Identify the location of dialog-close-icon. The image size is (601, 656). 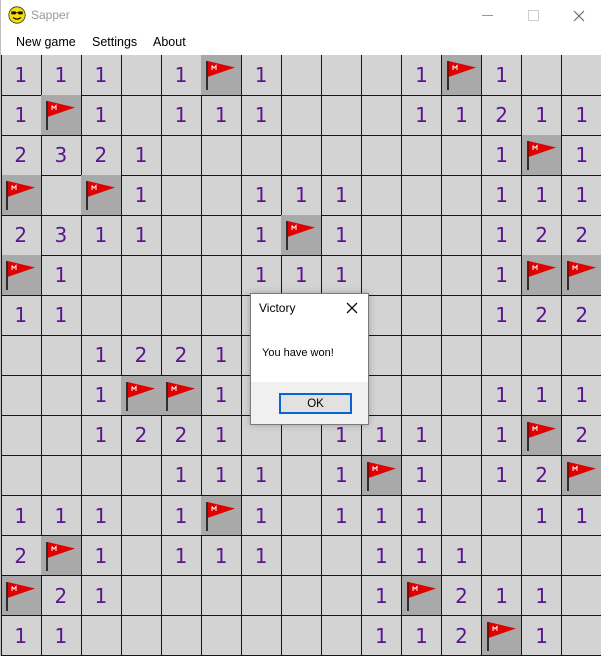
(352, 308).